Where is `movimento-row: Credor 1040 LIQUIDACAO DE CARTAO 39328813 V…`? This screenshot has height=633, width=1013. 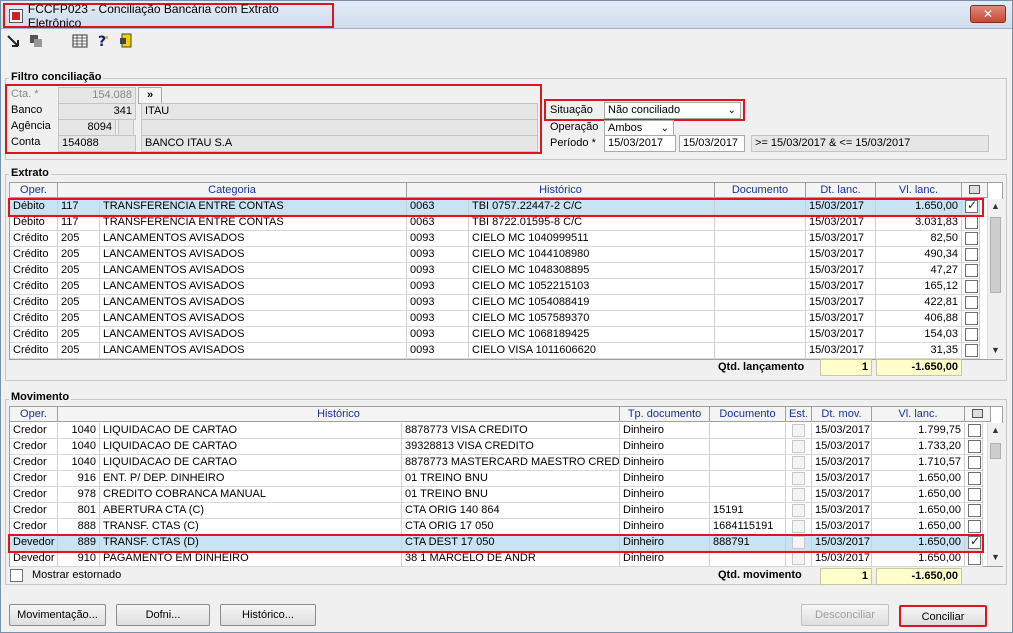
movimento-row: Credor 1040 LIQUIDACAO DE CARTAO 39328813 V… is located at coordinates (496, 447).